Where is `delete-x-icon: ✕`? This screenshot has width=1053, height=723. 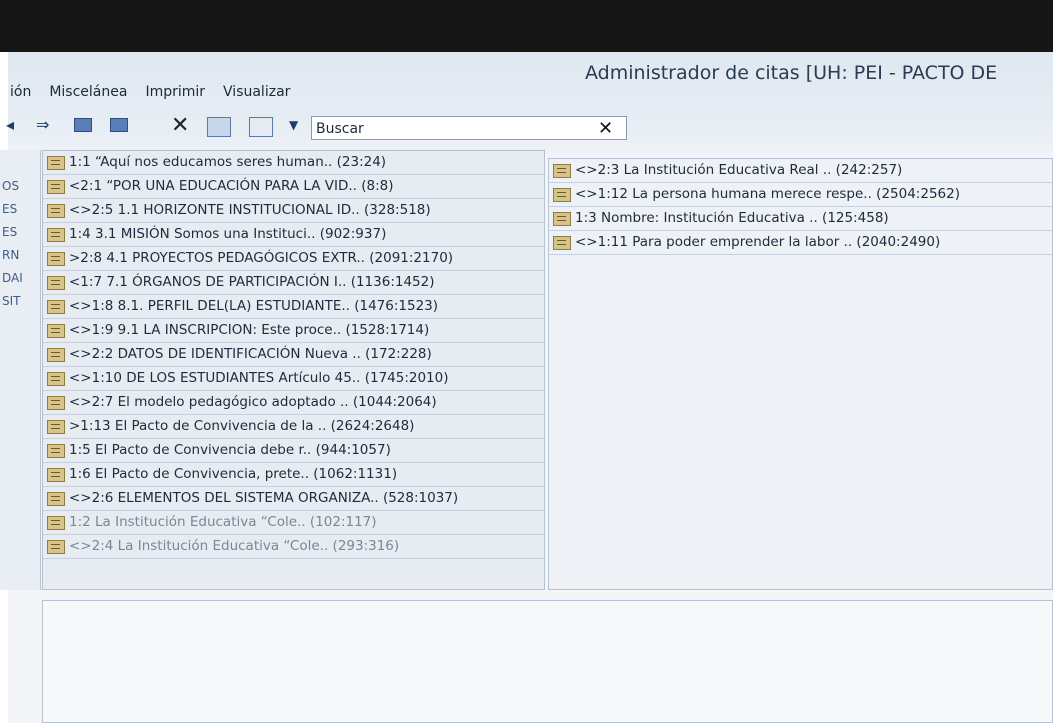 delete-x-icon: ✕ is located at coordinates (180, 125).